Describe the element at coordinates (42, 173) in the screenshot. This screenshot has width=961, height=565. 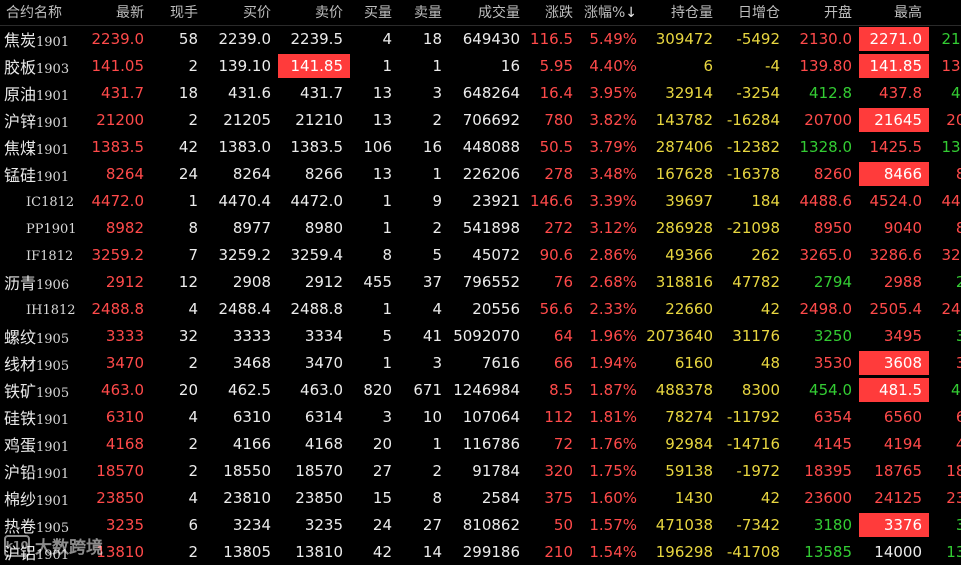
I see `contract-name-cell: 锰硅1901` at that location.